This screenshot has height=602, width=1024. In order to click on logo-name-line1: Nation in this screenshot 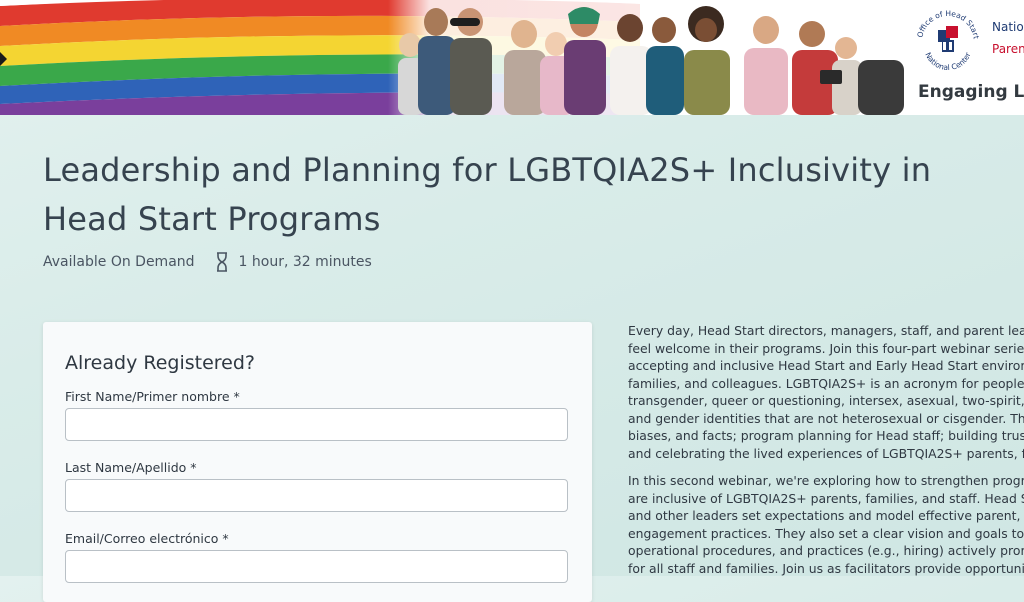, I will do `click(1008, 27)`.